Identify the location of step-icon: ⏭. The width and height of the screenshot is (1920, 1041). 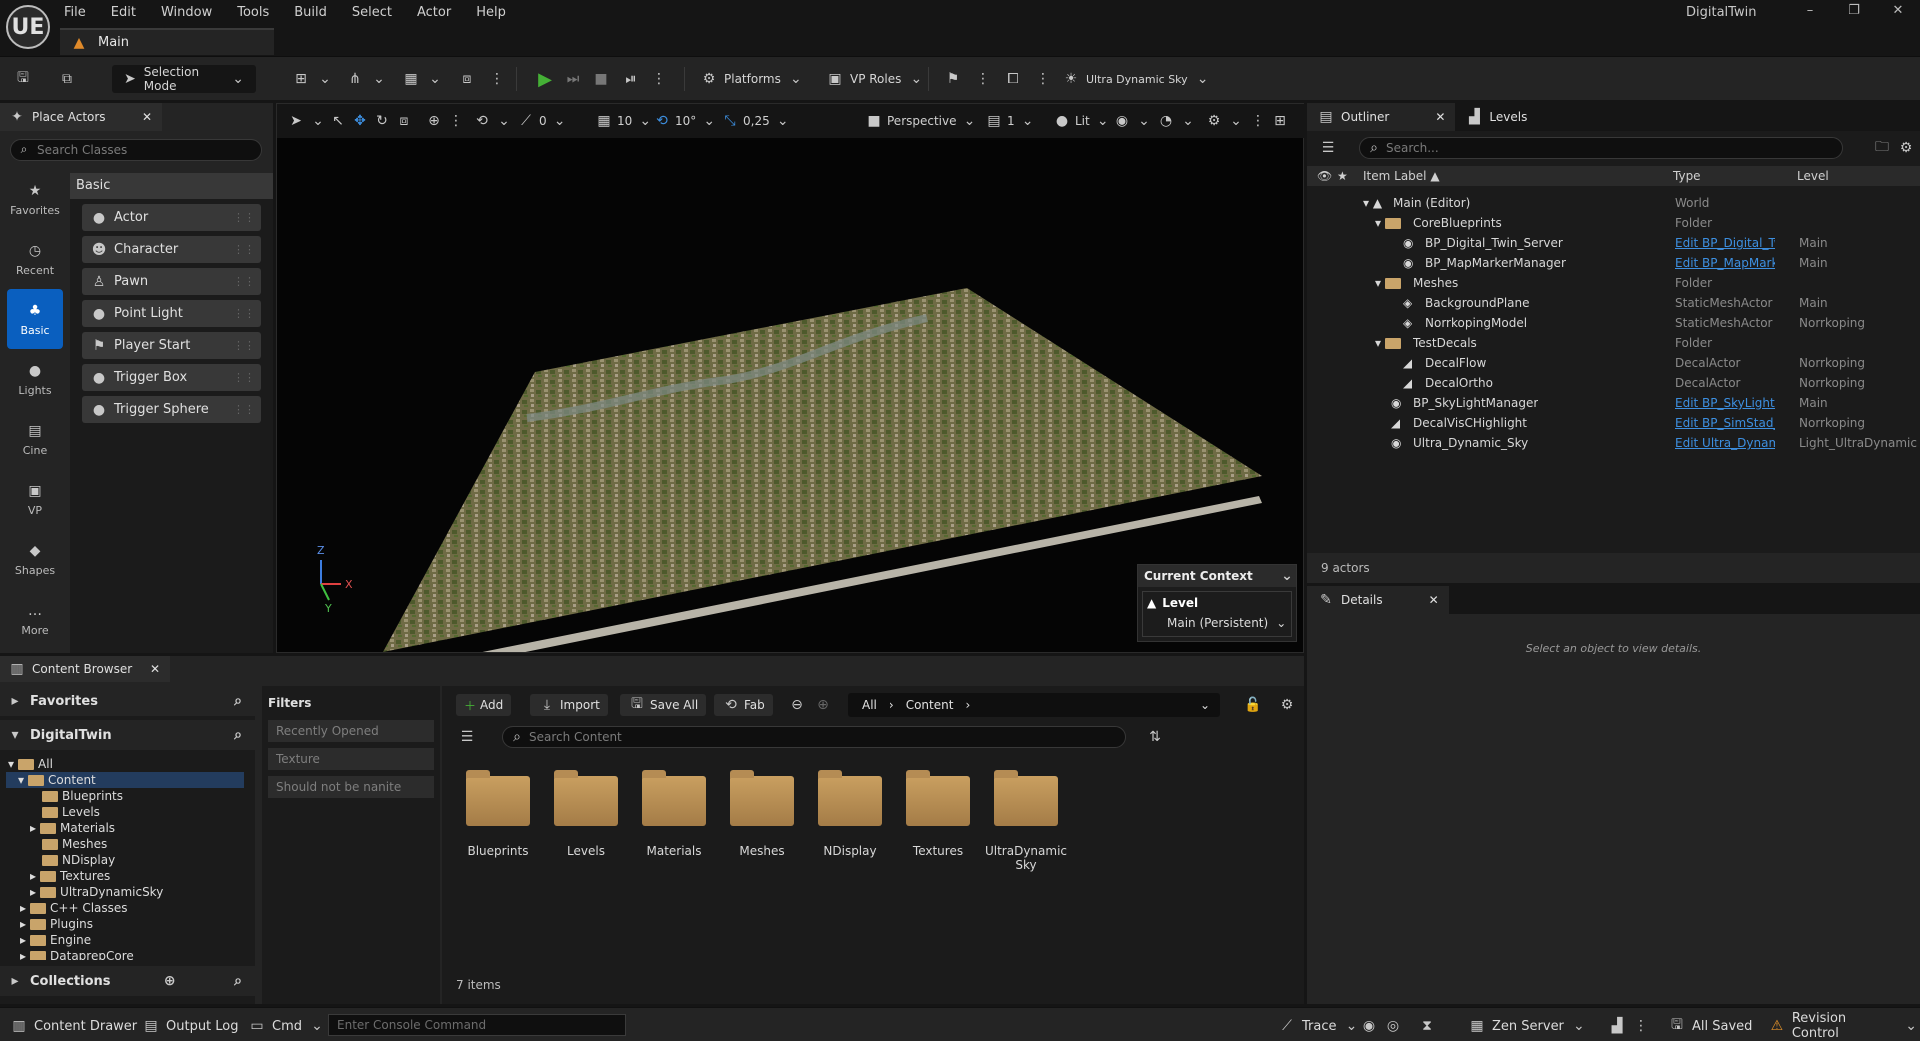
(573, 79).